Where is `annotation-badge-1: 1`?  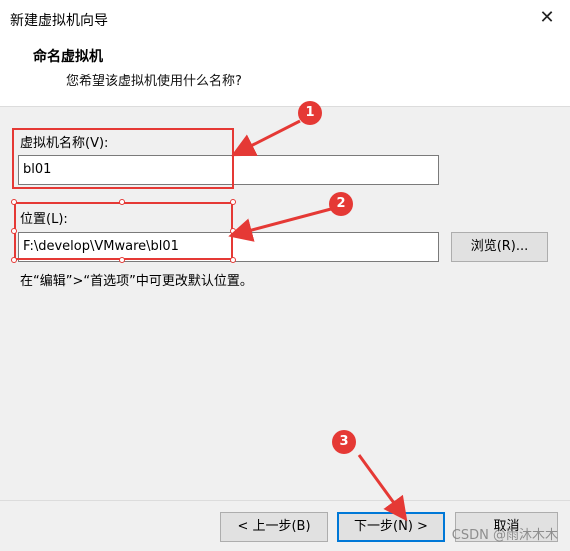
annotation-badge-1: 1 is located at coordinates (310, 113).